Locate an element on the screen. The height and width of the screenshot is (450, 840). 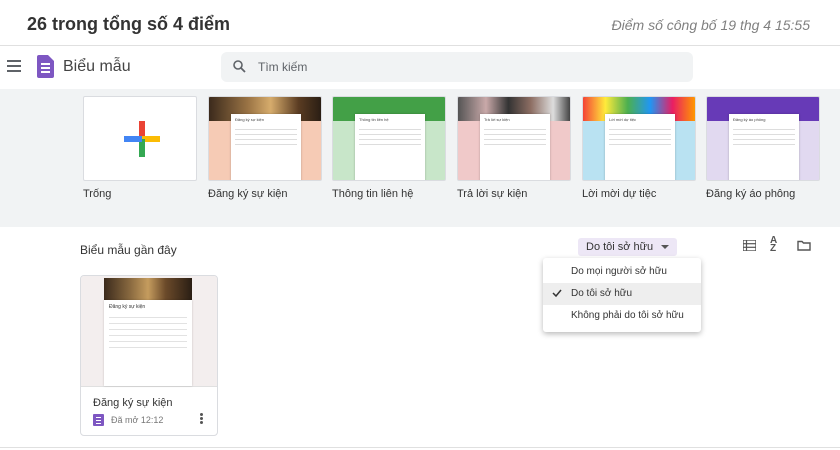
template-form-preview: Trả lời sự kiện is located at coordinates (515, 147).